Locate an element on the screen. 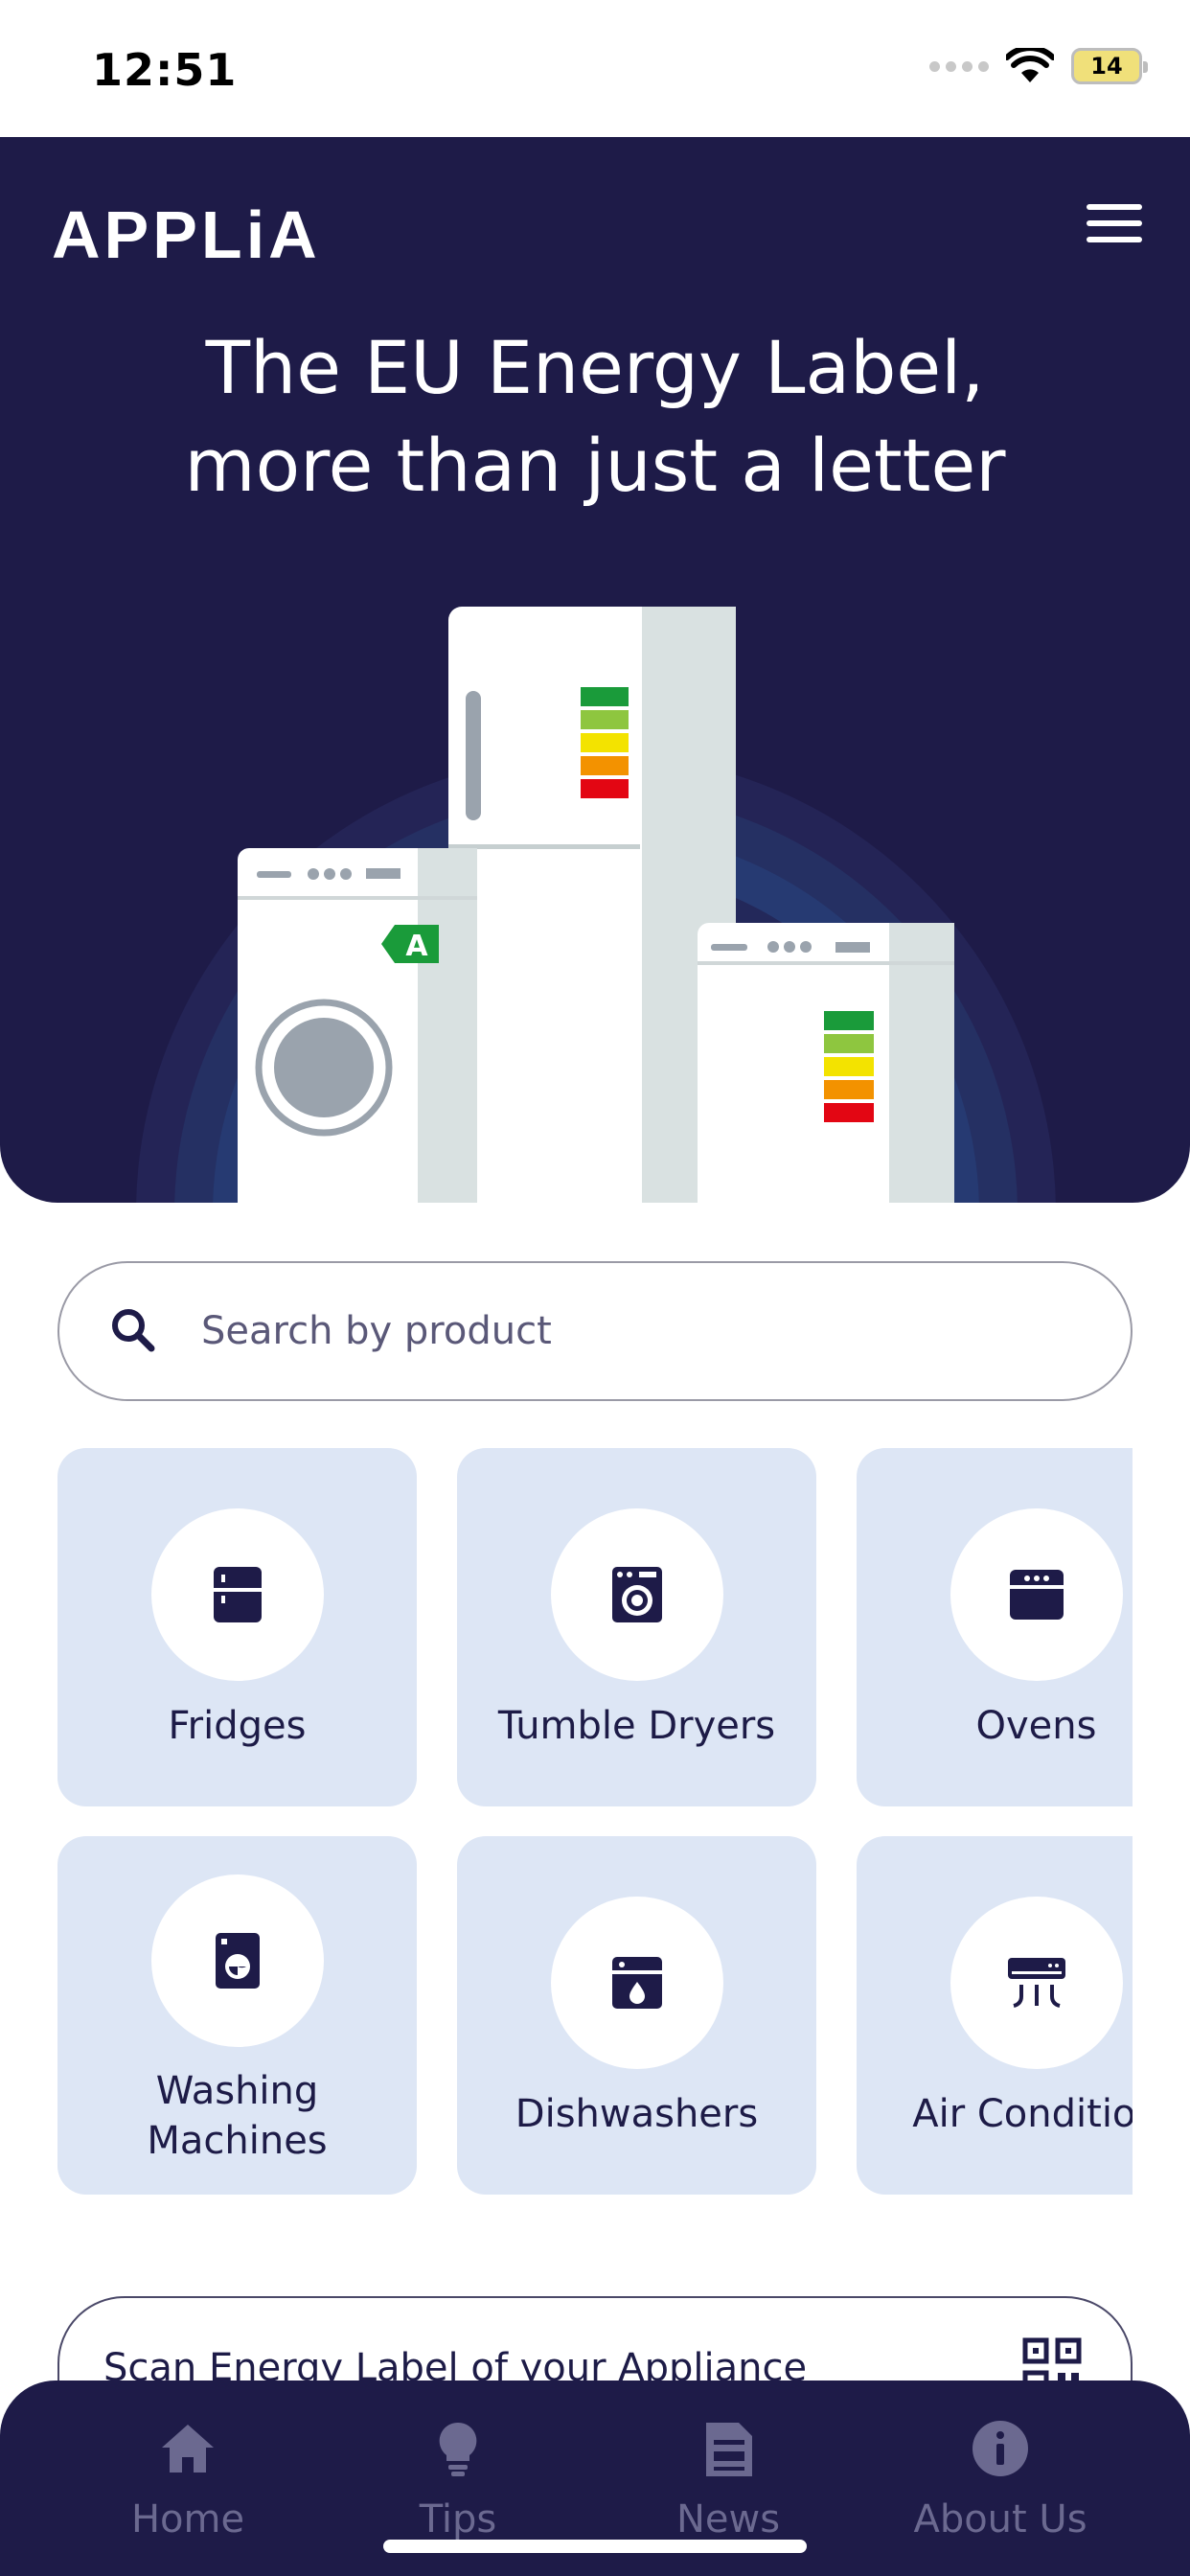 This screenshot has width=1190, height=2576. air-conditioner-icon is located at coordinates (1037, 1983).